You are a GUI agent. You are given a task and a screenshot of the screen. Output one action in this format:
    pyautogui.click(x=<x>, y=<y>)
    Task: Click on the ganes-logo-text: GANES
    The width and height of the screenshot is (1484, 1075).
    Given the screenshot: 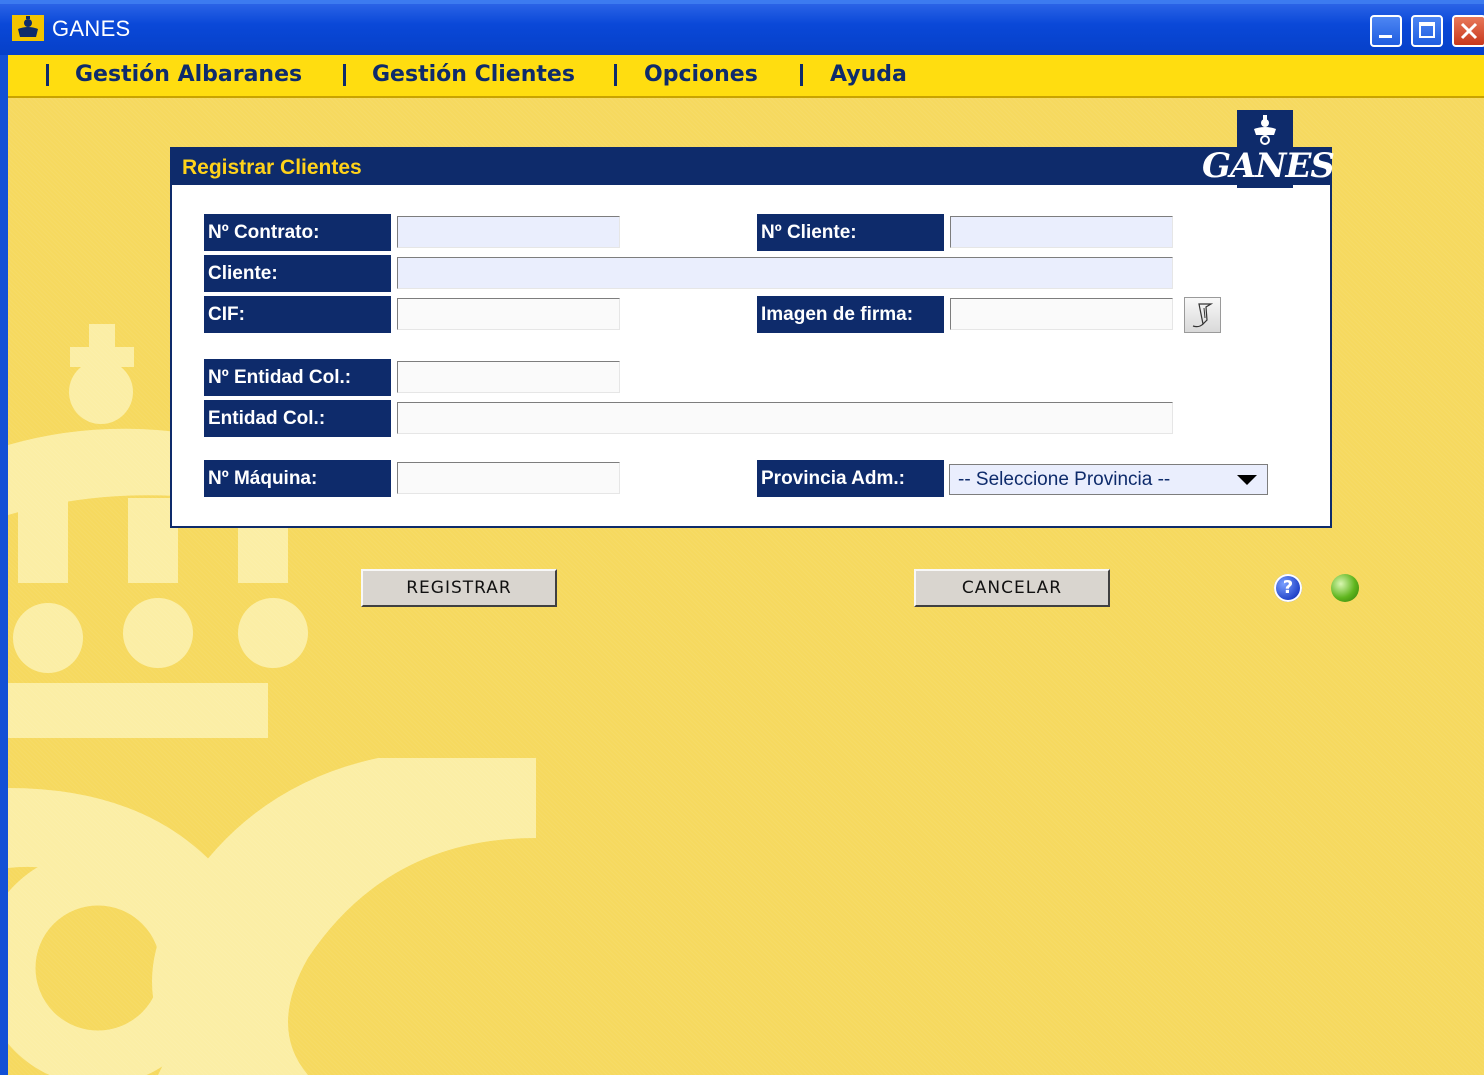 What is the action you would take?
    pyautogui.click(x=1268, y=166)
    